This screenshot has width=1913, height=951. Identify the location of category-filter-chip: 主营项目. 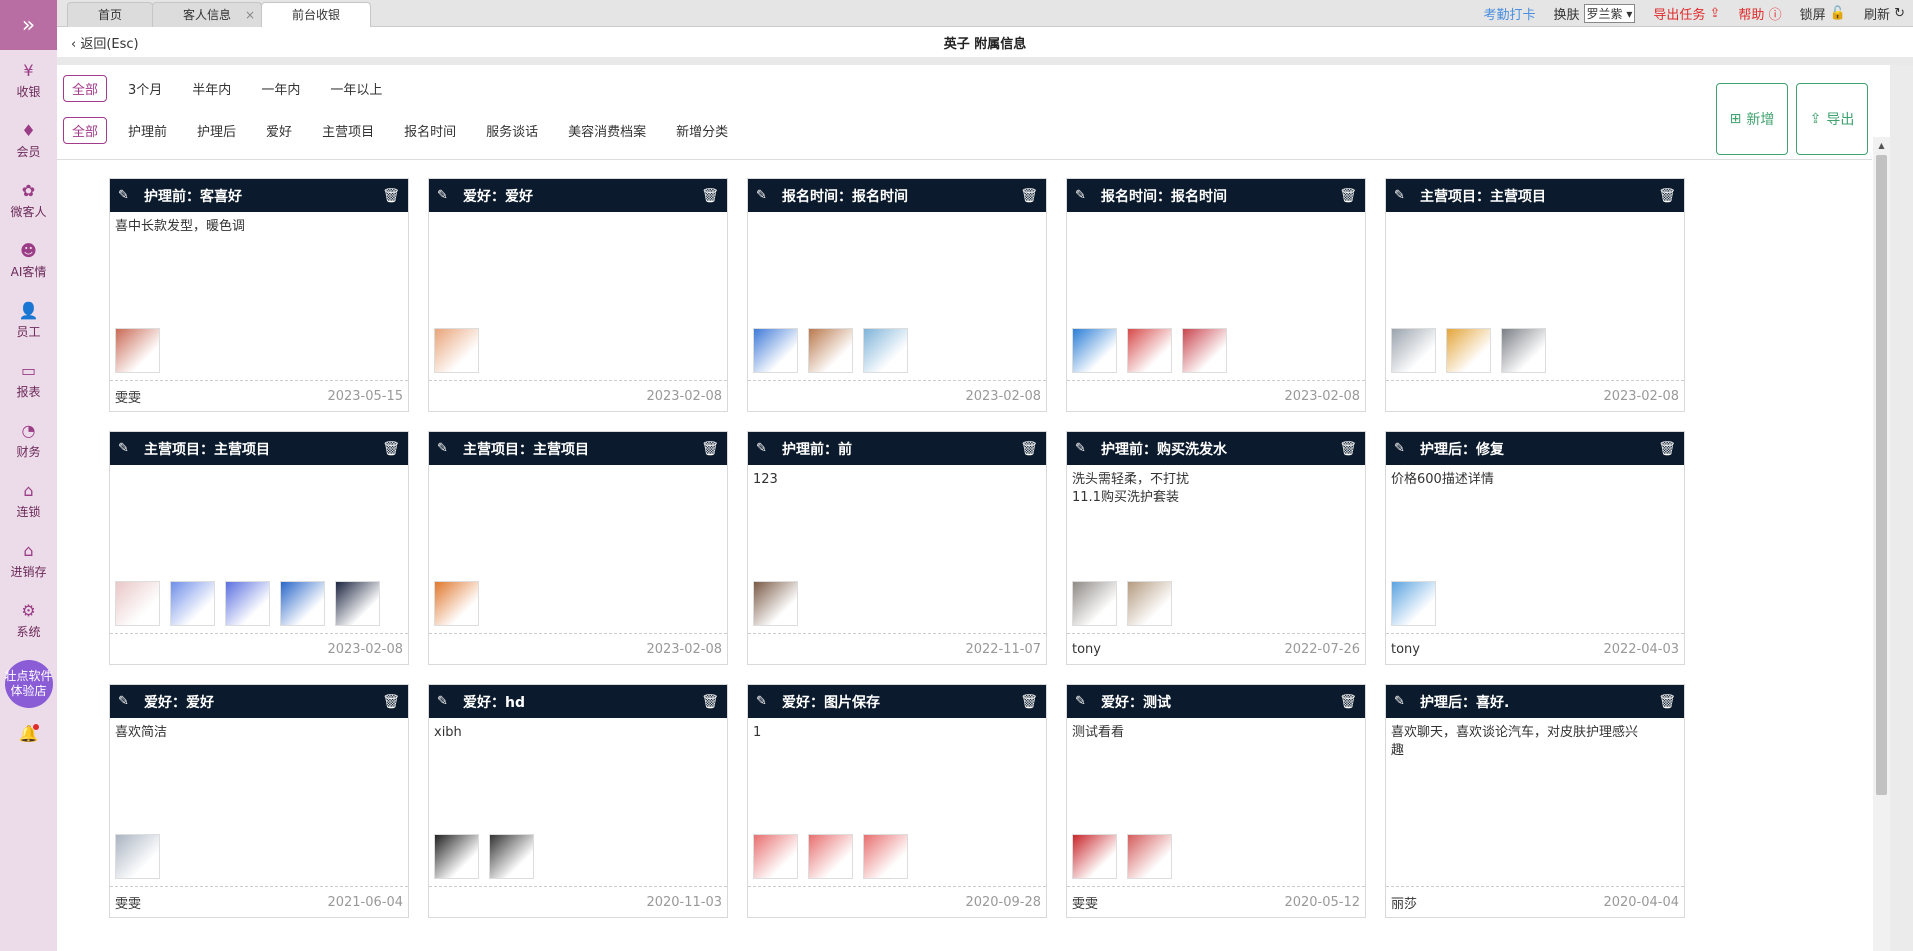
(348, 130).